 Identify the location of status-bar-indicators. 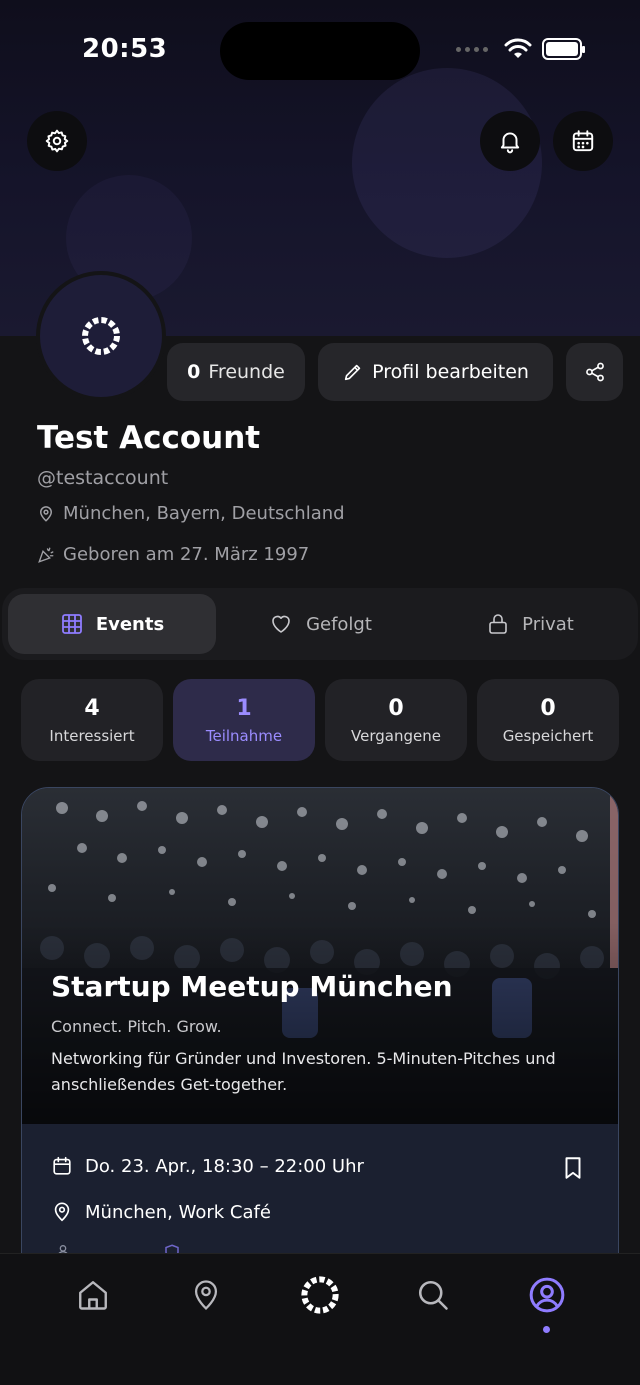
(520, 49).